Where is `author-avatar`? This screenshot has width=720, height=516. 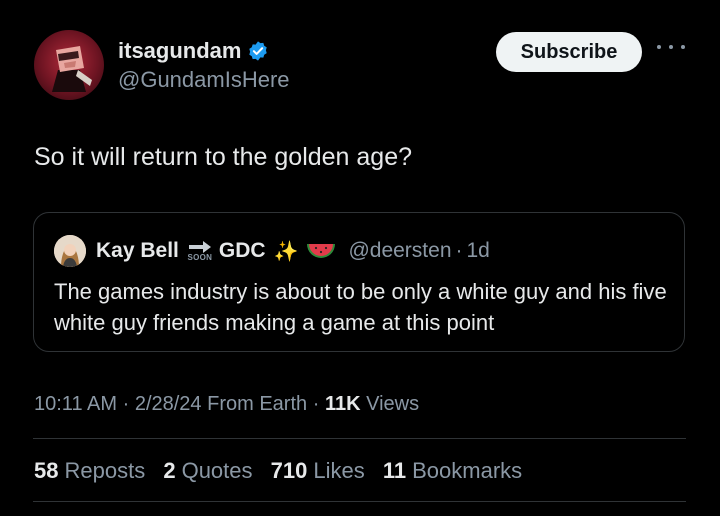
author-avatar is located at coordinates (69, 65).